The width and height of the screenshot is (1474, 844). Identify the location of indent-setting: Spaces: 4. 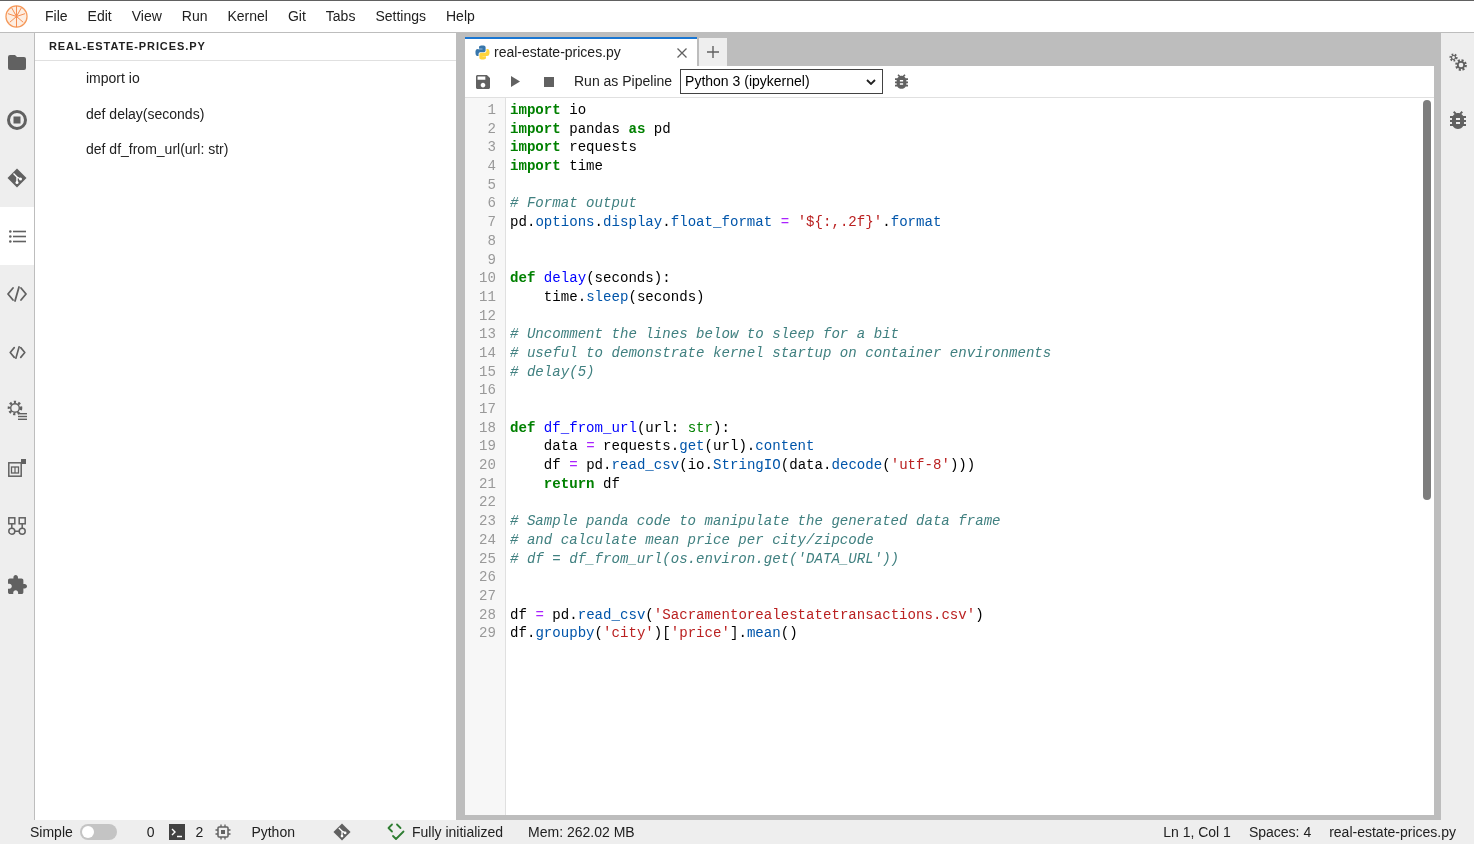
(1280, 832).